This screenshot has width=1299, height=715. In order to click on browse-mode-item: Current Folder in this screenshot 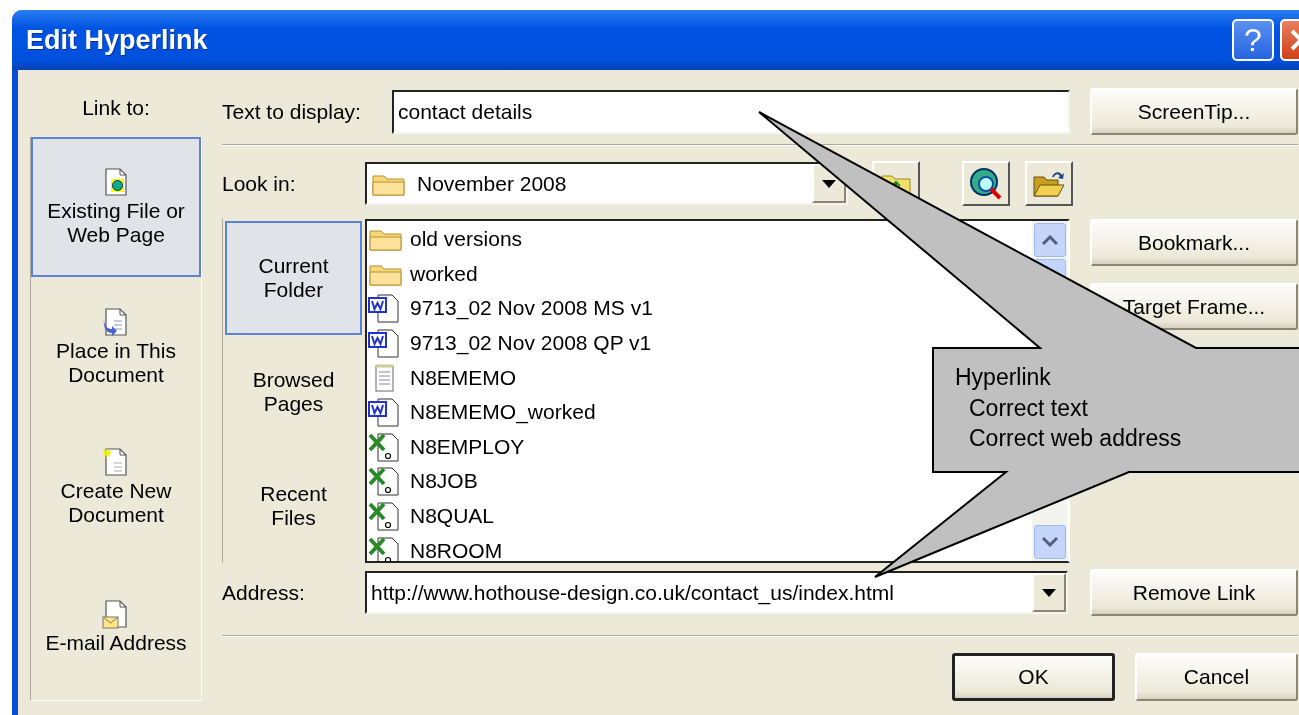, I will do `click(293, 278)`.